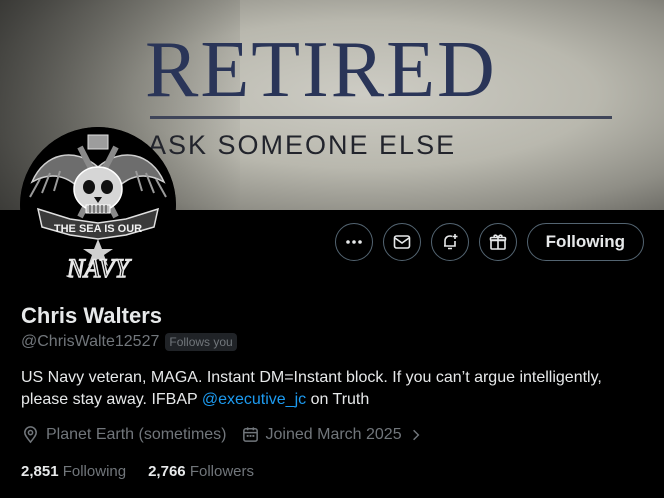 The image size is (664, 498). I want to click on chevron-right-icon, so click(416, 434).